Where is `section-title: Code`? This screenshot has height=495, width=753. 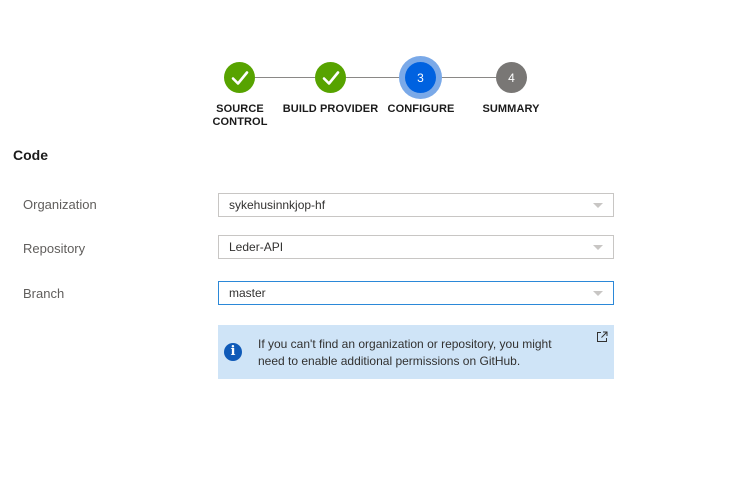
section-title: Code is located at coordinates (30, 155).